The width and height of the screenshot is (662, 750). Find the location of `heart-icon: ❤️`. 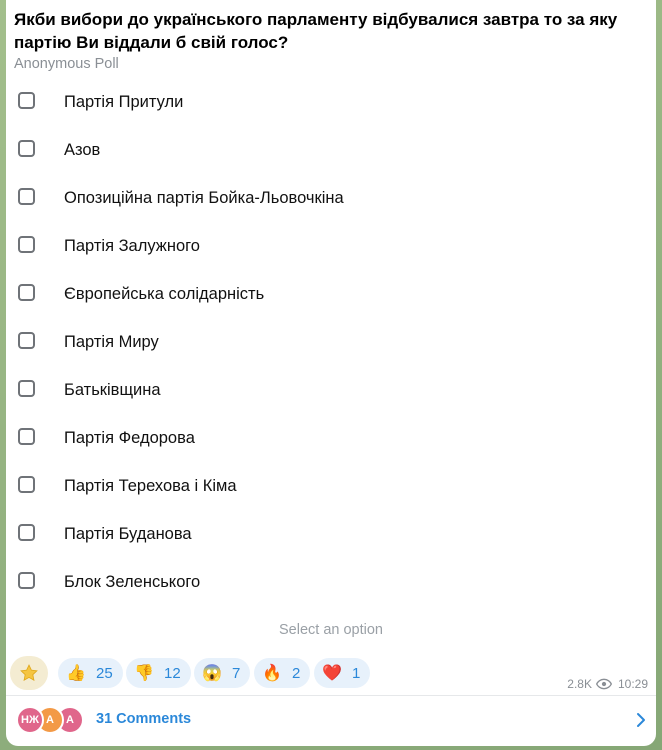

heart-icon: ❤️ is located at coordinates (332, 673).